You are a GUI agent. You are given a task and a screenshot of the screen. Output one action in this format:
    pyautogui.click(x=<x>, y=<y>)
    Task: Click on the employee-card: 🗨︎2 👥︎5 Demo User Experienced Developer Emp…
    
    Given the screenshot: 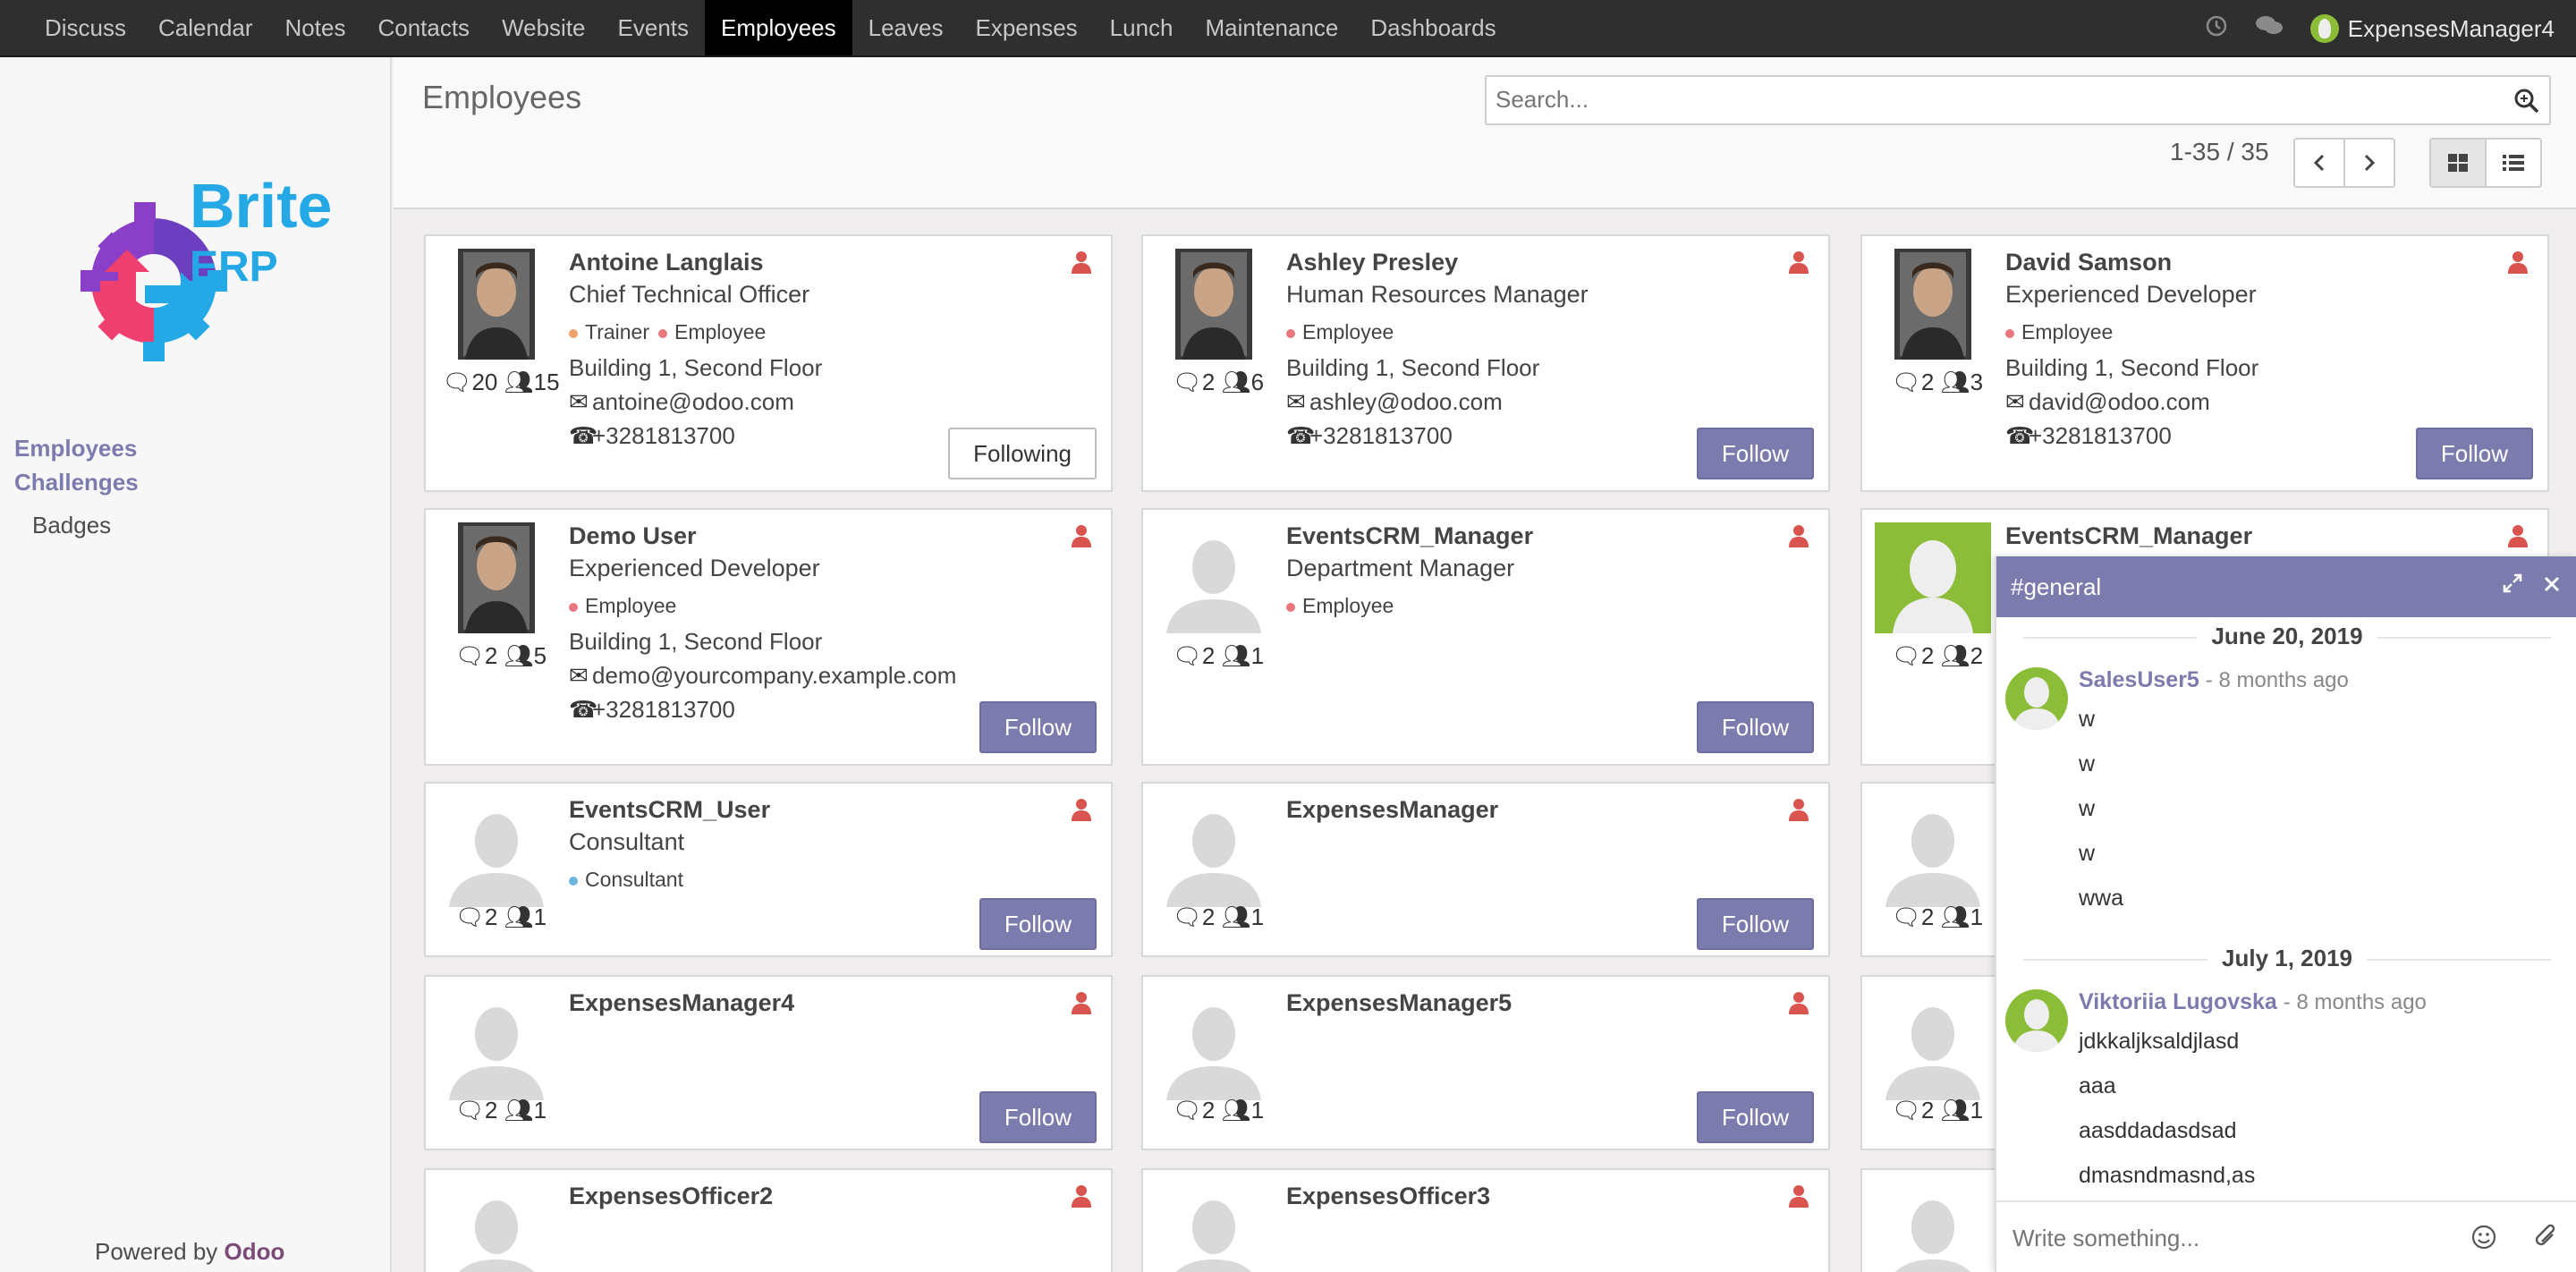 What is the action you would take?
    pyautogui.click(x=768, y=637)
    